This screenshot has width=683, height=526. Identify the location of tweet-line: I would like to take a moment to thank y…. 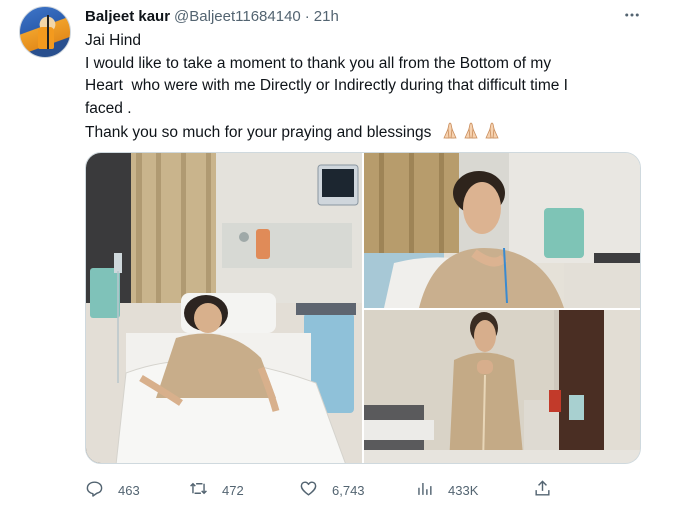
(318, 63).